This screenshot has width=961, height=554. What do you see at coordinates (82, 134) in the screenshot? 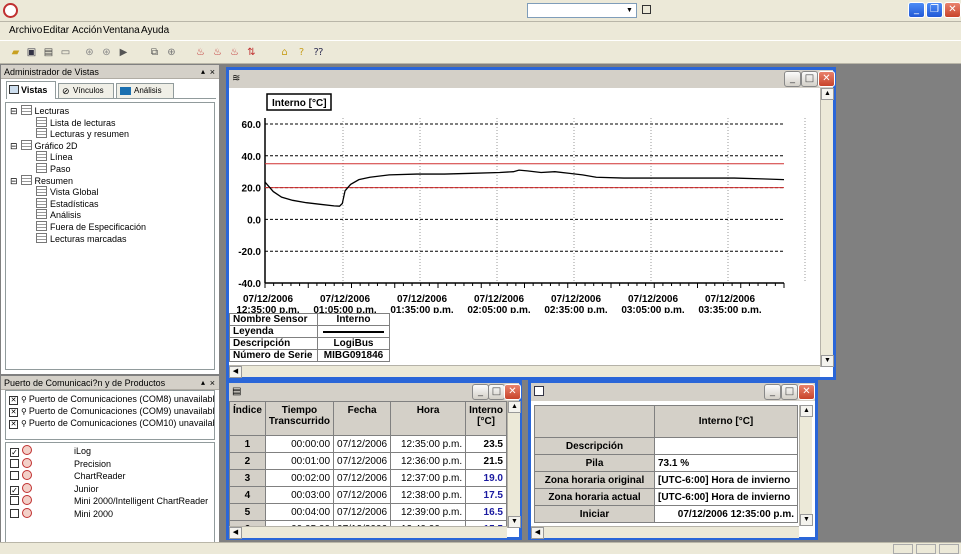
I see `tree-item: Lecturas y resumen` at bounding box center [82, 134].